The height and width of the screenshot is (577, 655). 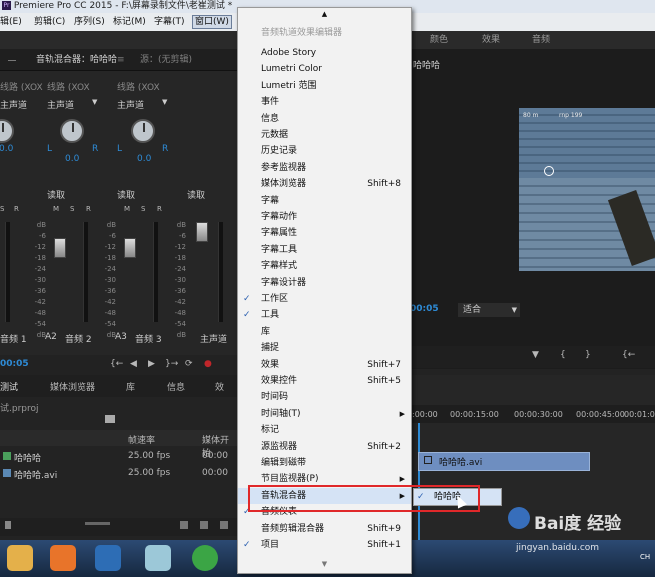 What do you see at coordinates (169, 22) in the screenshot?
I see `menu-title: 字幕(T)` at bounding box center [169, 22].